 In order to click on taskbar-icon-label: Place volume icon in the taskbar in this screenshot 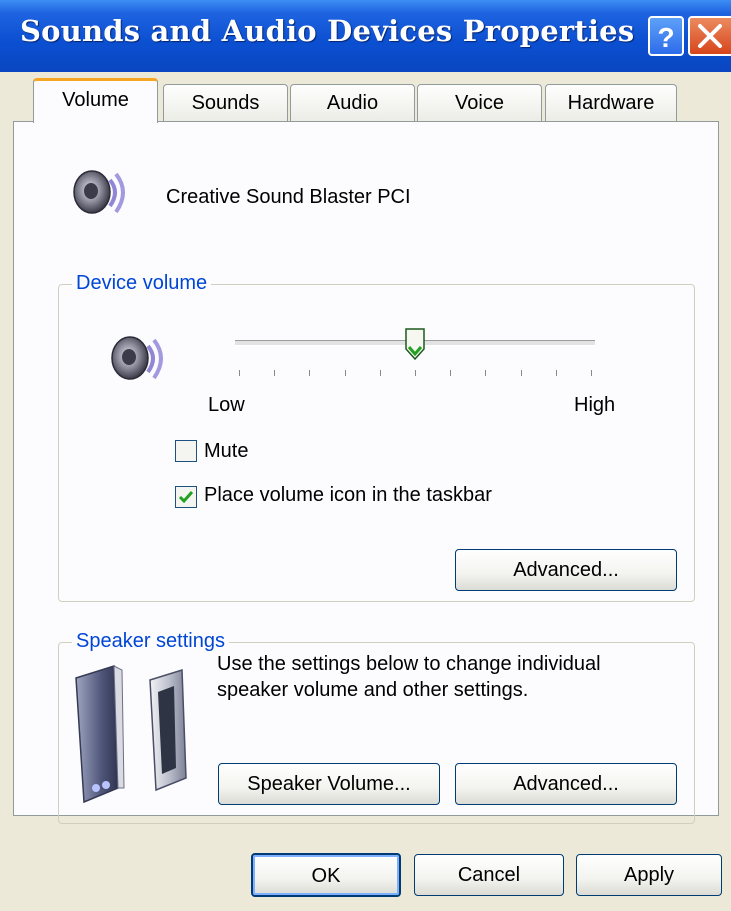, I will do `click(348, 495)`.